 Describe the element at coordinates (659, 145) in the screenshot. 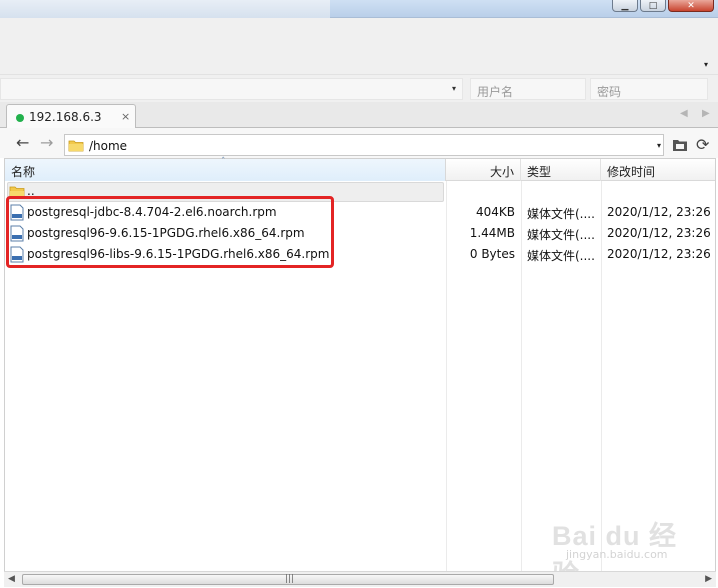

I see `path-dropdown-icon: ▾` at that location.